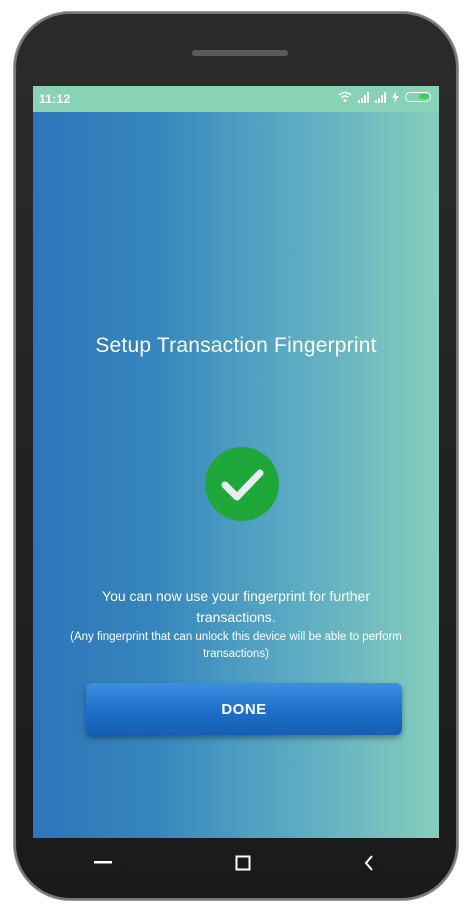  I want to click on menu-icon, so click(103, 862).